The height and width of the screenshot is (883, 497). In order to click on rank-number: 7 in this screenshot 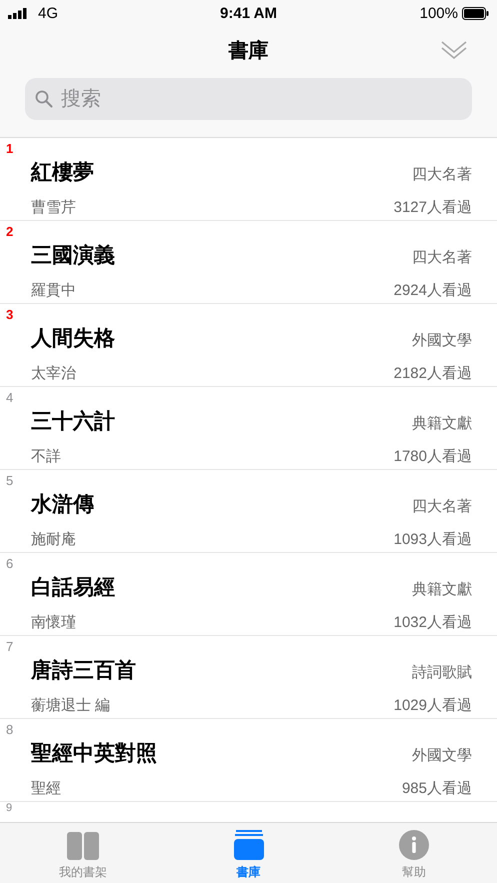, I will do `click(10, 646)`.